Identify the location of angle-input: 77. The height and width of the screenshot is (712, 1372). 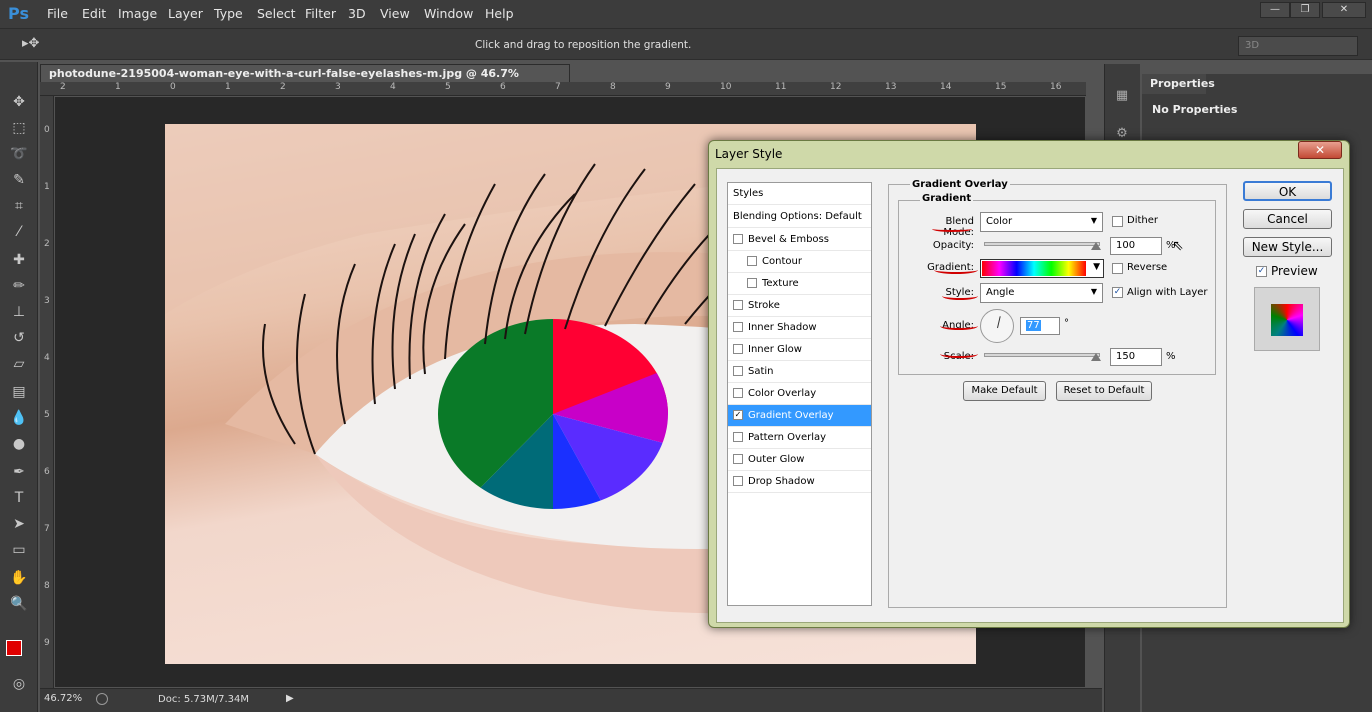
(1040, 326).